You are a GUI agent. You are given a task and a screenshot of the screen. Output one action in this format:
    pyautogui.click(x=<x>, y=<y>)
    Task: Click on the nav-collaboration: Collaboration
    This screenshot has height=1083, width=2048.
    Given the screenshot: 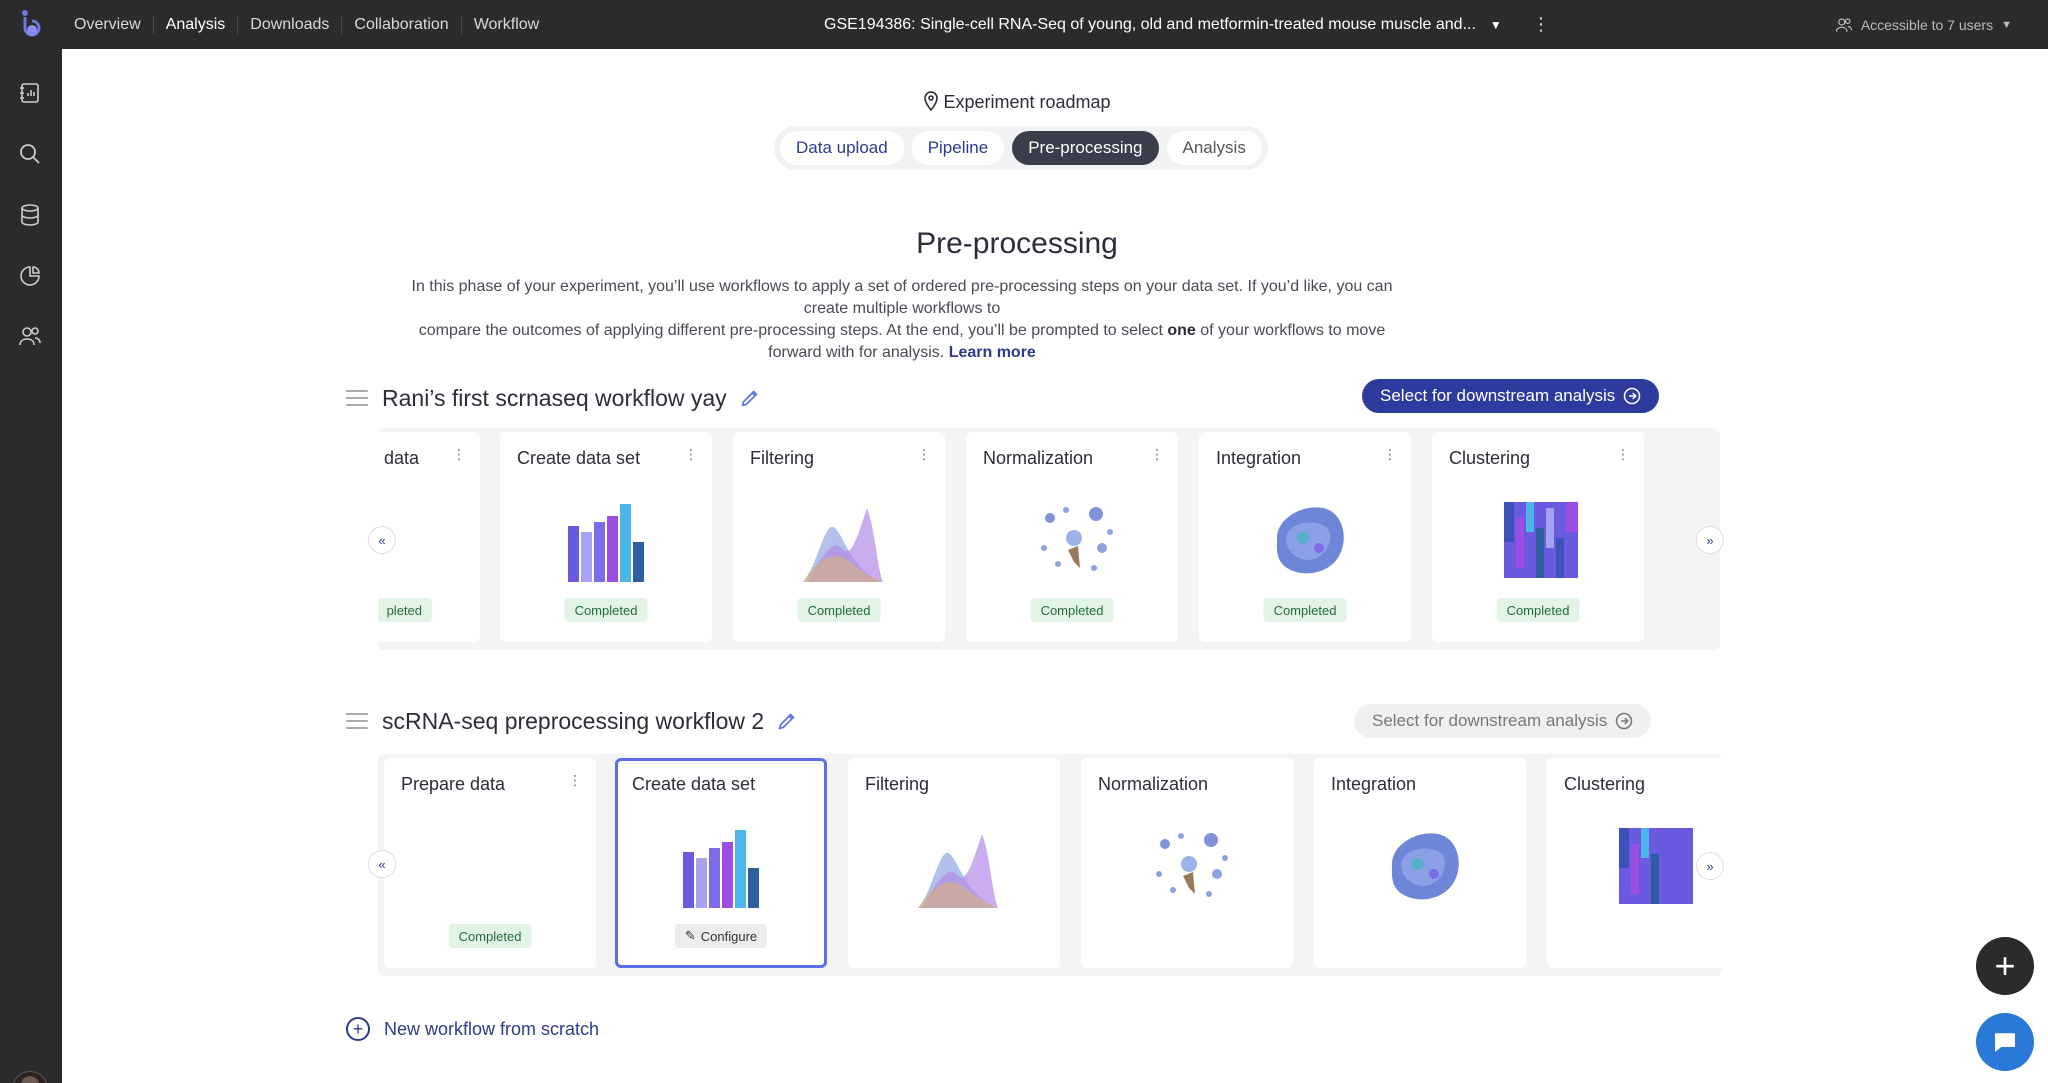 What is the action you would take?
    pyautogui.click(x=402, y=24)
    